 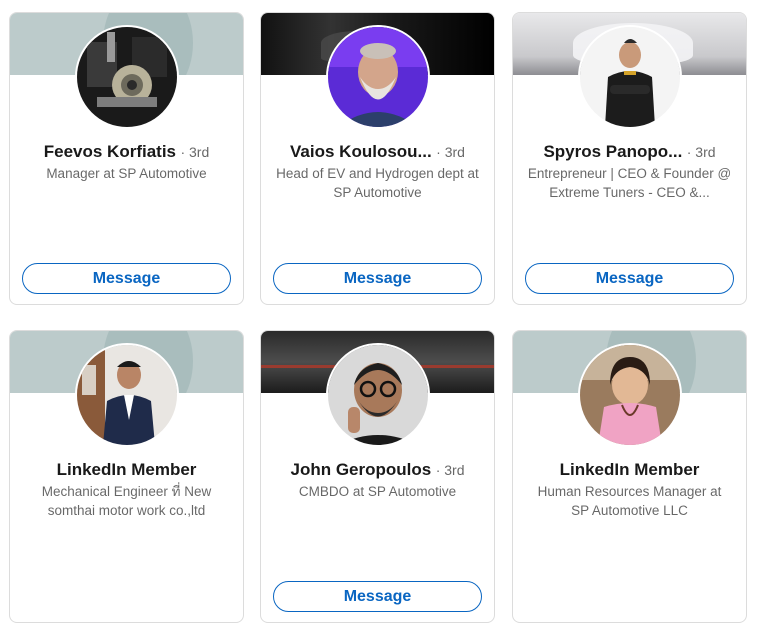 I want to click on engine-photo-icon, so click(x=126, y=77).